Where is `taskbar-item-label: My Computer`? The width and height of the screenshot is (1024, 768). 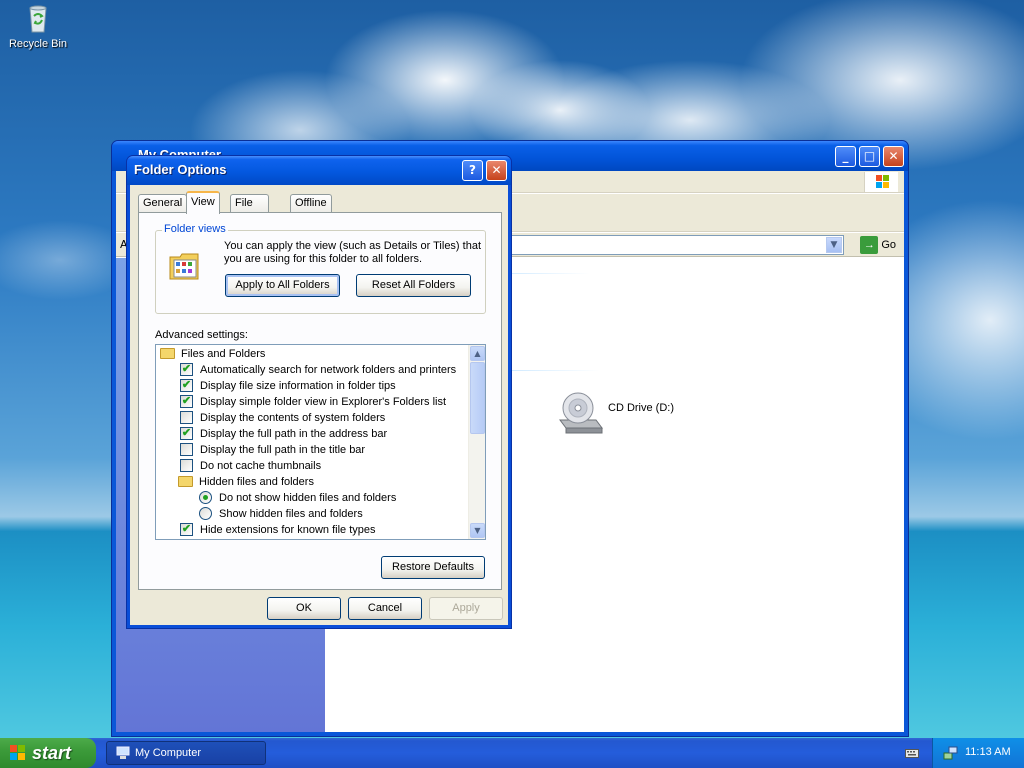 taskbar-item-label: My Computer is located at coordinates (168, 753).